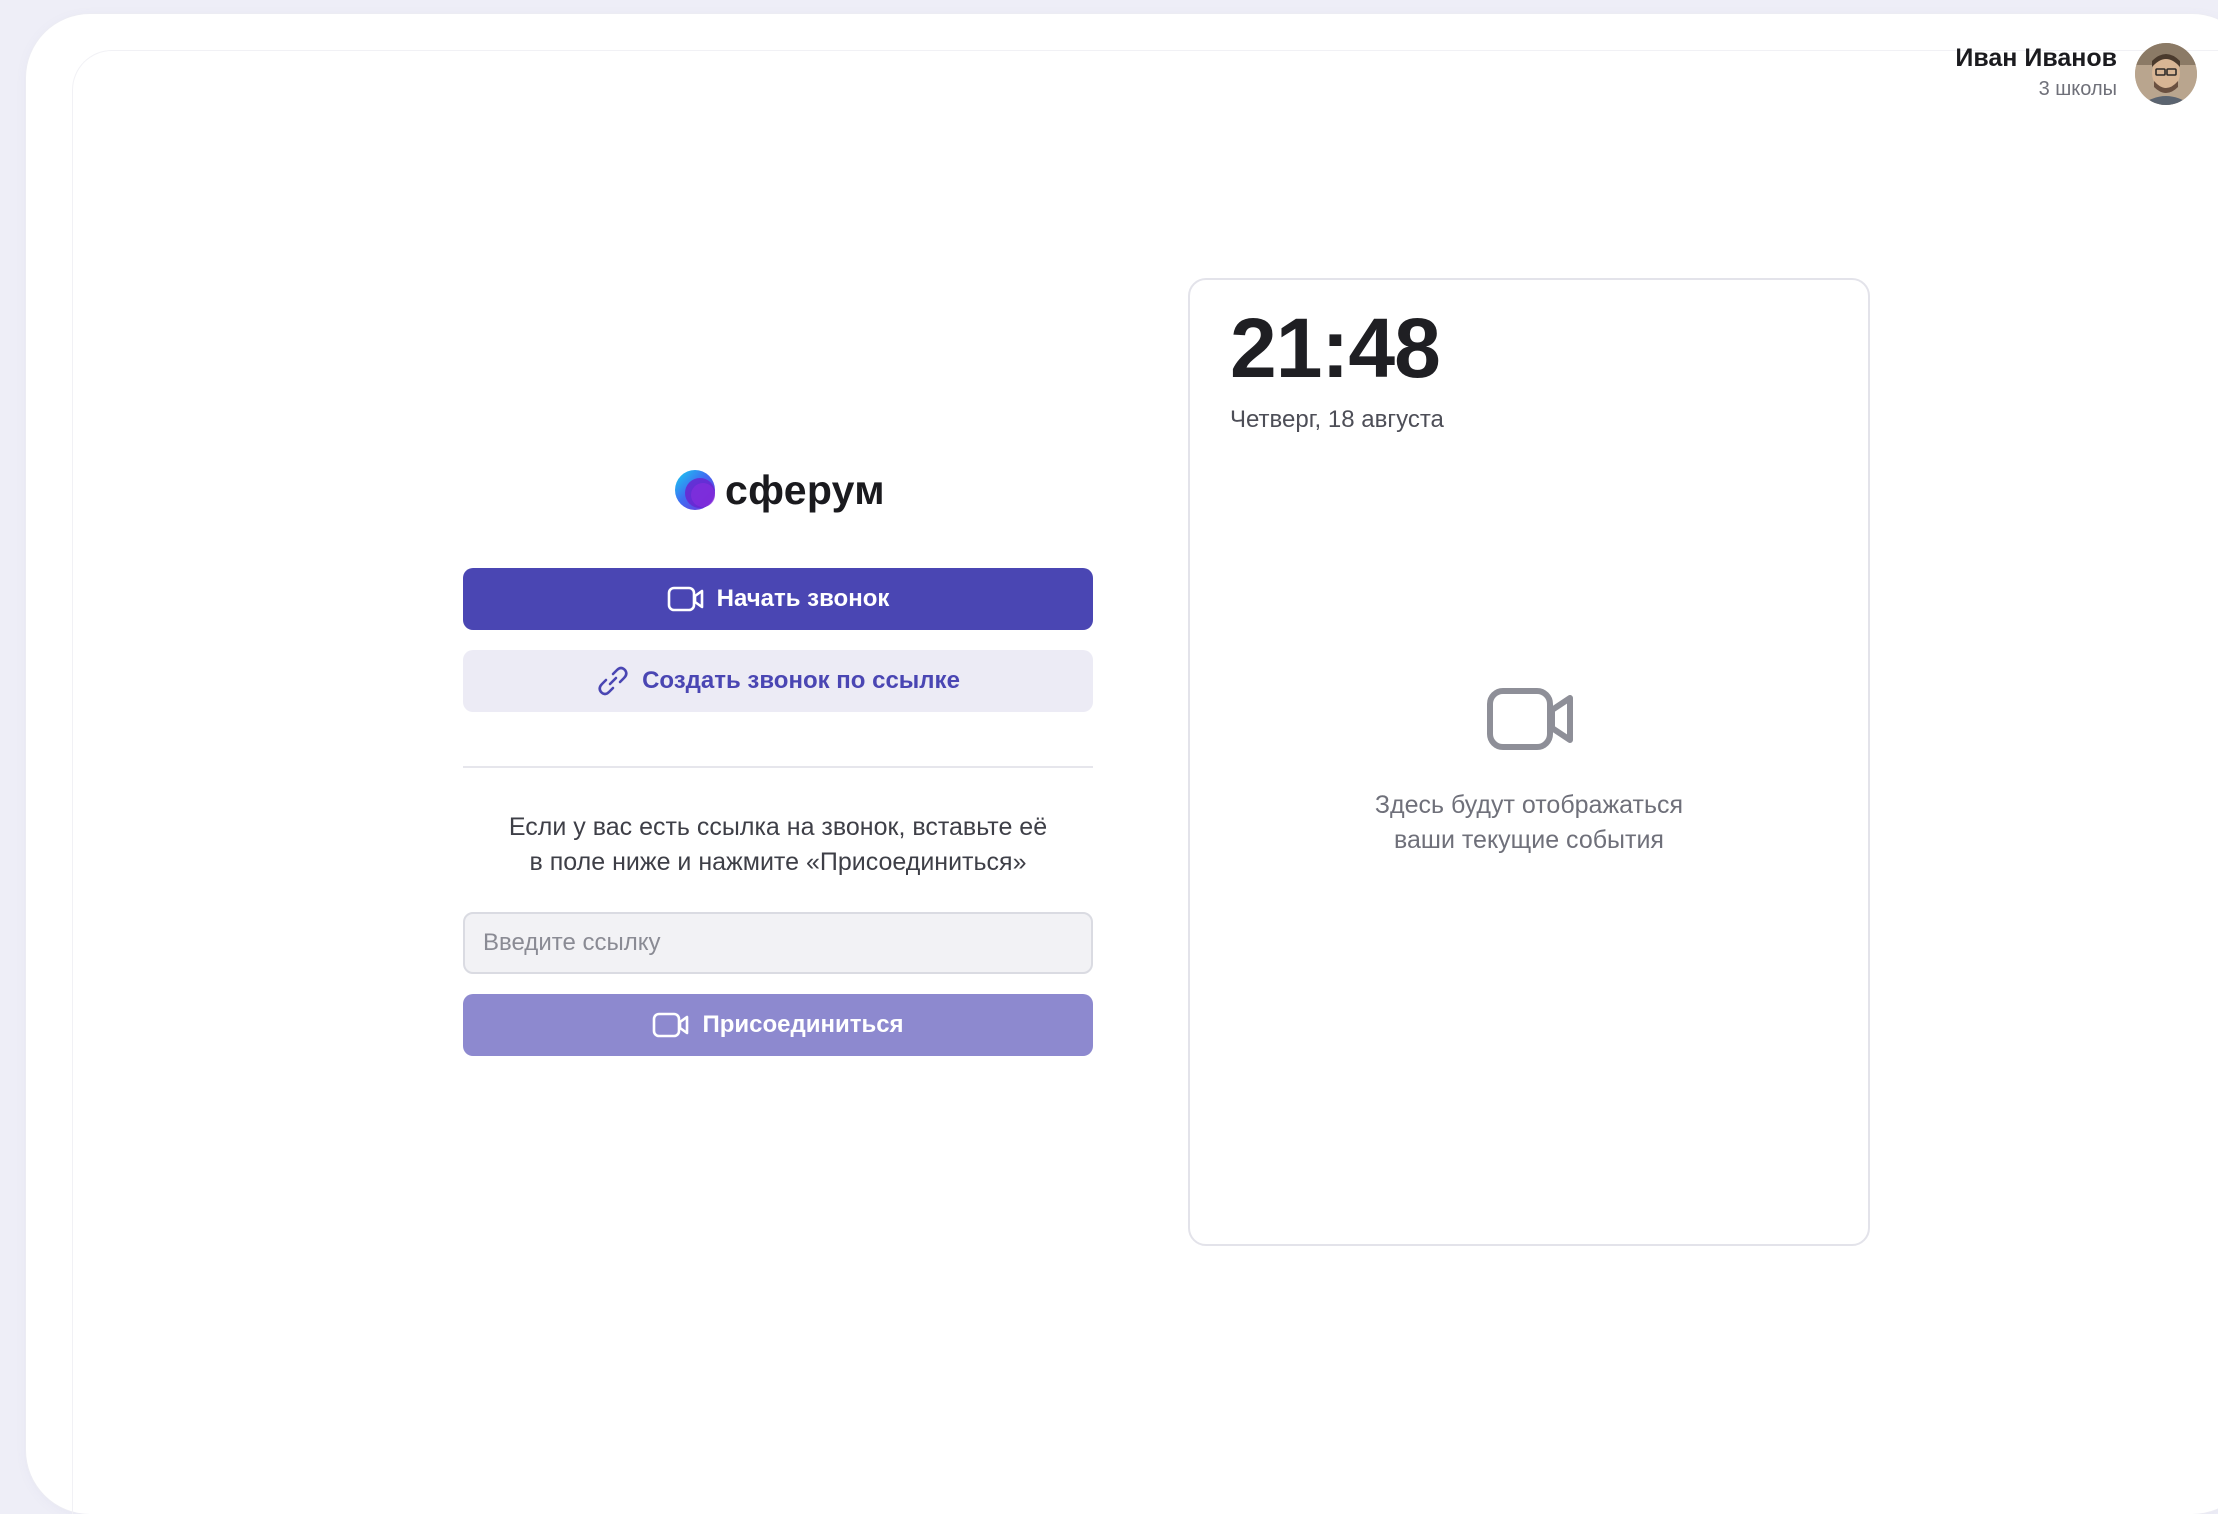  What do you see at coordinates (2067, 73) in the screenshot?
I see `user-menu: Иван Иванов 3 школы` at bounding box center [2067, 73].